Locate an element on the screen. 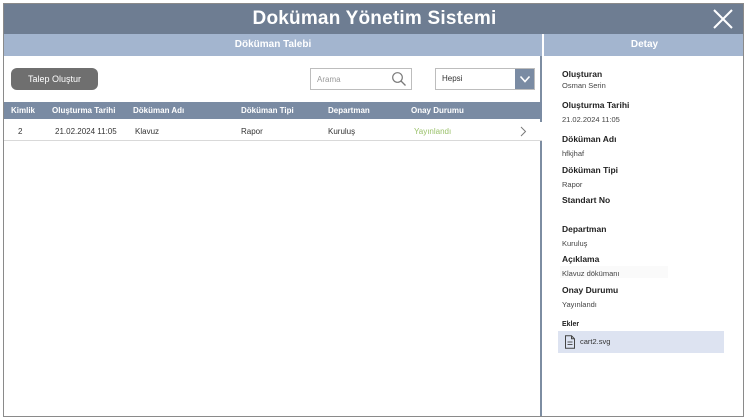 The image size is (749, 420). status-filter-value: Hepsi is located at coordinates (452, 78).